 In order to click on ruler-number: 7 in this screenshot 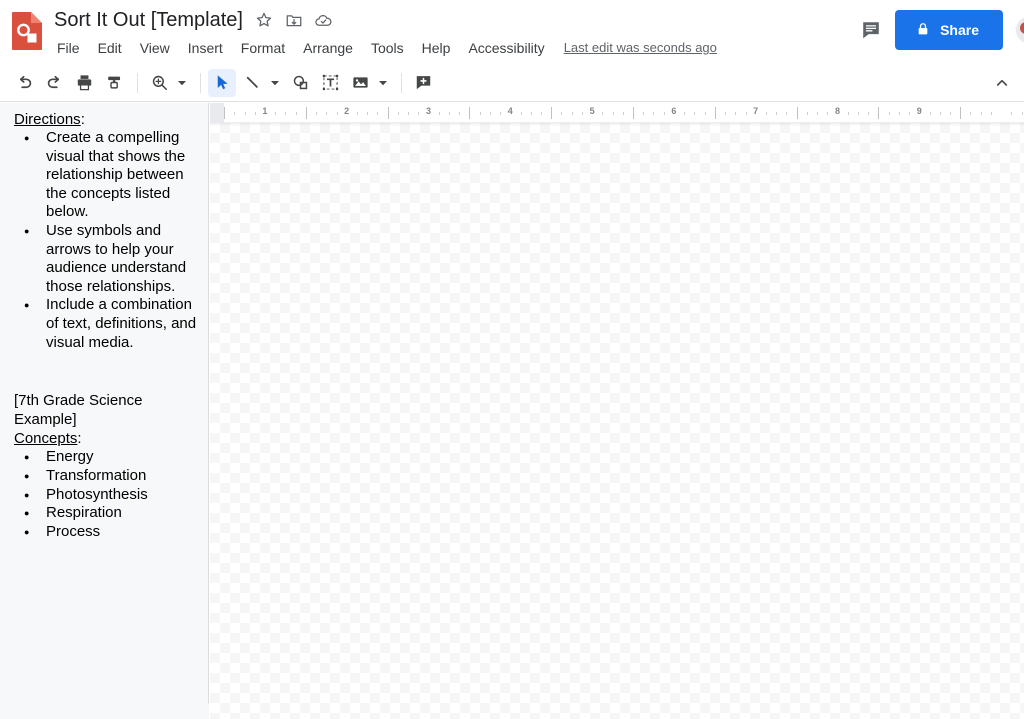, I will do `click(756, 111)`.